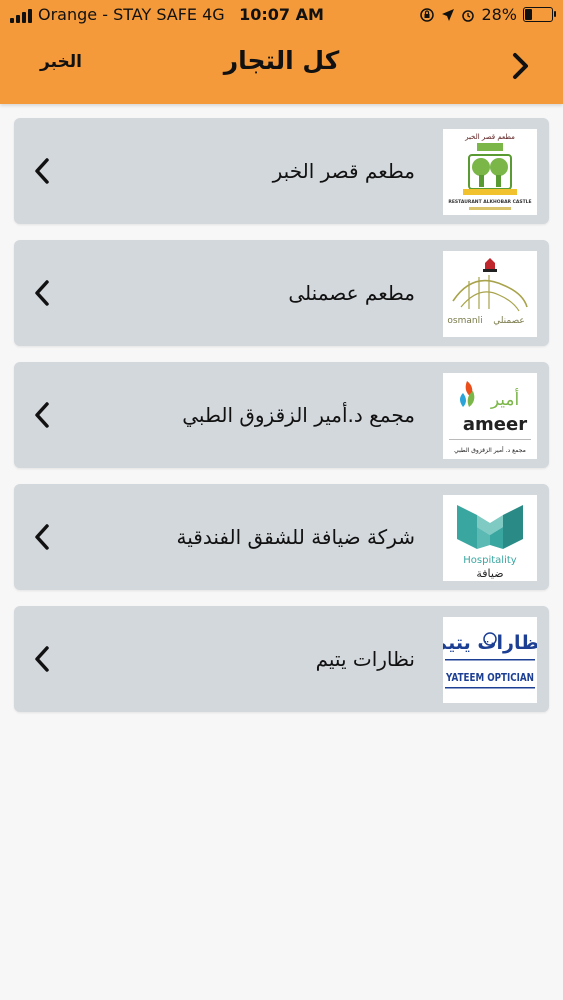  What do you see at coordinates (490, 450) in the screenshot?
I see `svg-text: مجمع د. أمير الزقزوق الطبي` at bounding box center [490, 450].